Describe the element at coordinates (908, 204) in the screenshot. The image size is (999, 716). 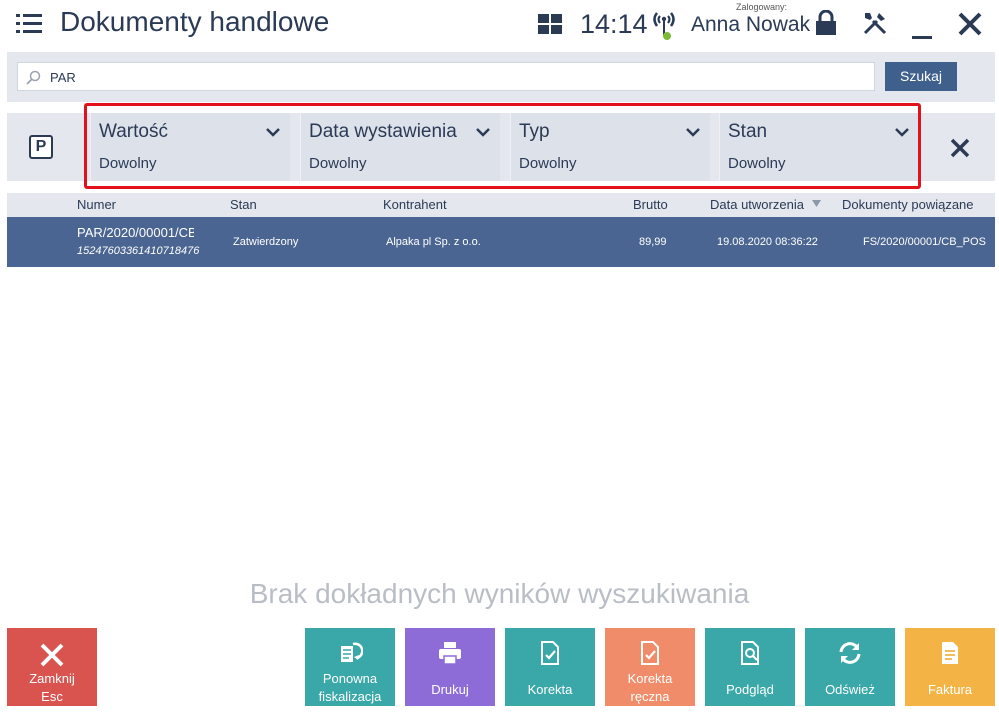
I see `col-dokumenty-powiazane: Dokumenty powiązane` at that location.